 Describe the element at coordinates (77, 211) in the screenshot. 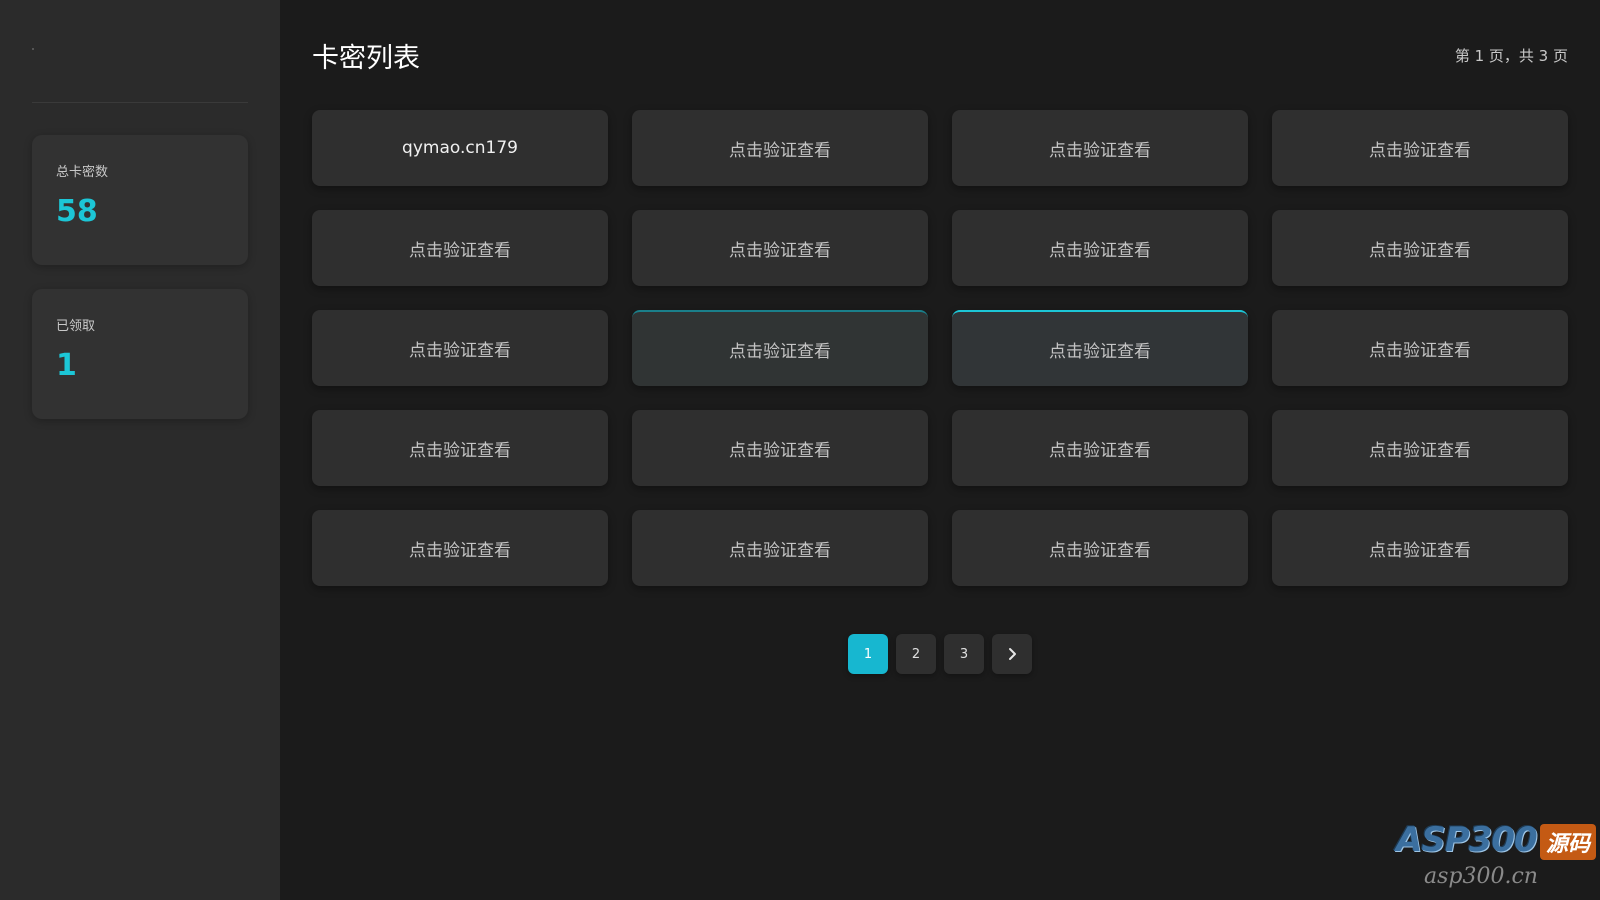

I see `stat-value-total: 58` at that location.